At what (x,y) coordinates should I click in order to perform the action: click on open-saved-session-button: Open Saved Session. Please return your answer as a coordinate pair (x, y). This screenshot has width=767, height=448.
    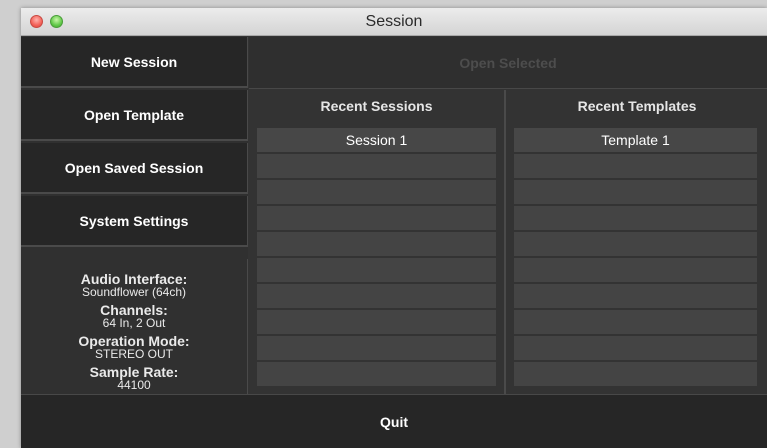
    Looking at the image, I should click on (134, 168).